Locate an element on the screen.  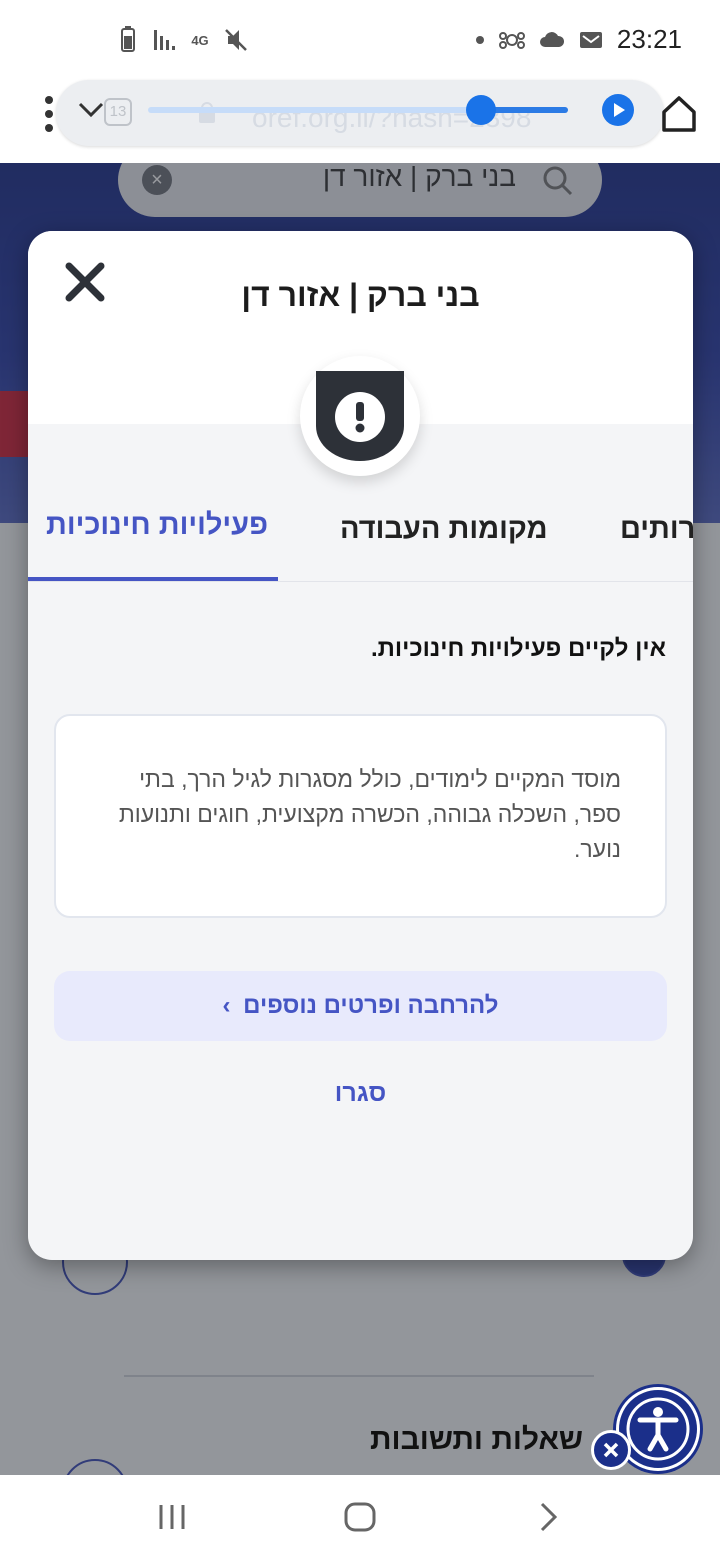
sync-icon is located at coordinates (511, 40).